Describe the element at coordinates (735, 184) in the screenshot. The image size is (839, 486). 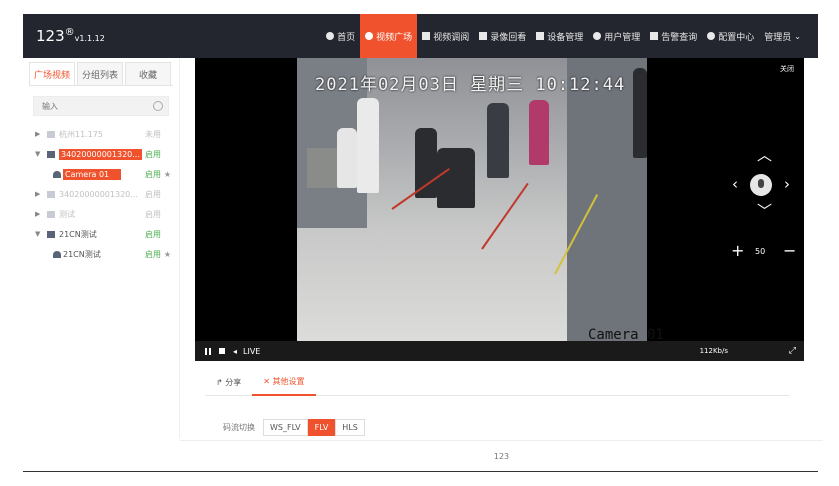
I see `chevron-left-icon: ‹` at that location.